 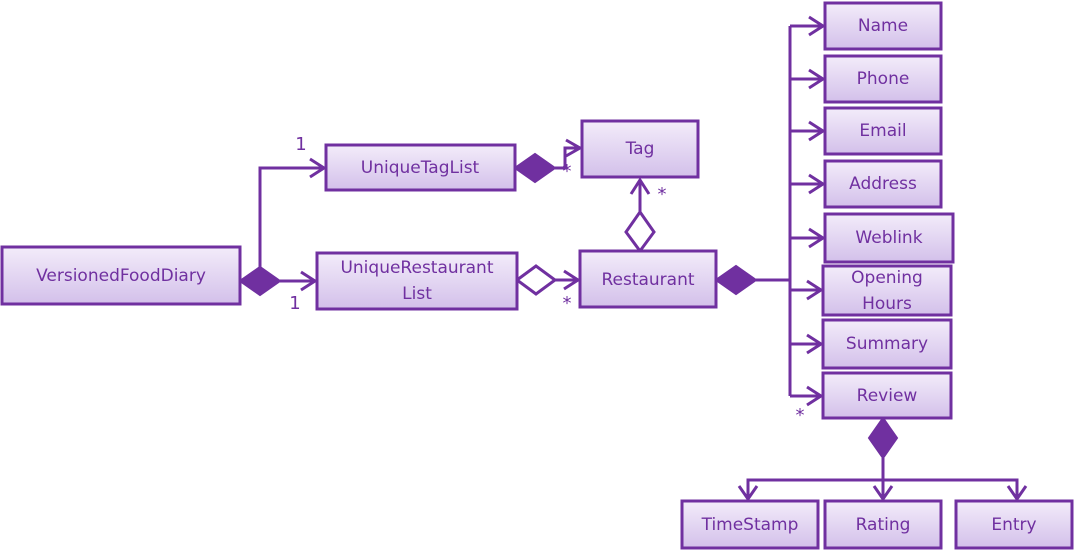 I want to click on class-unique-restaurant-list: UniqueRestaurant List, so click(x=417, y=281).